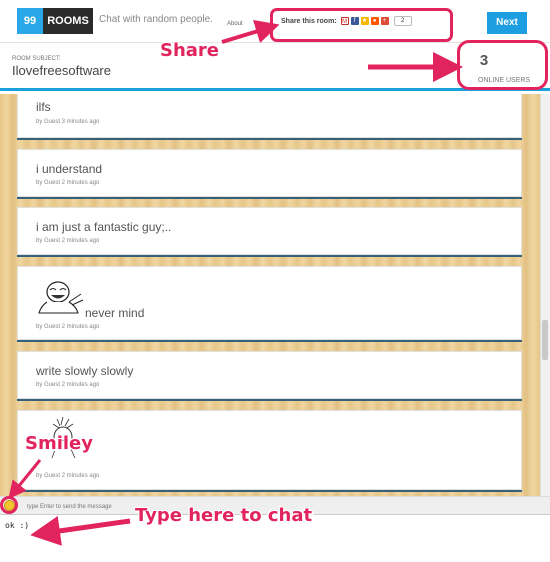 The width and height of the screenshot is (550, 562). Describe the element at coordinates (17, 525) in the screenshot. I see `message-input-value: ok :)` at that location.